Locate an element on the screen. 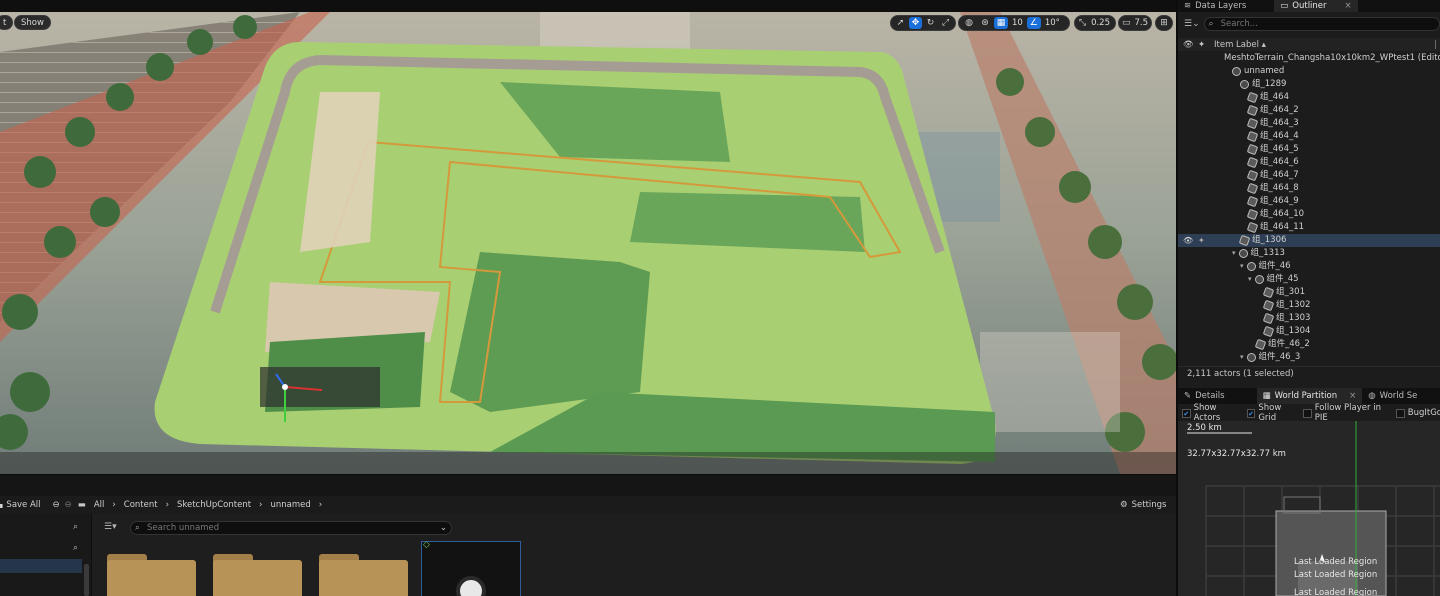  tab-world-partition: ▦ World Partition × is located at coordinates (1309, 396).